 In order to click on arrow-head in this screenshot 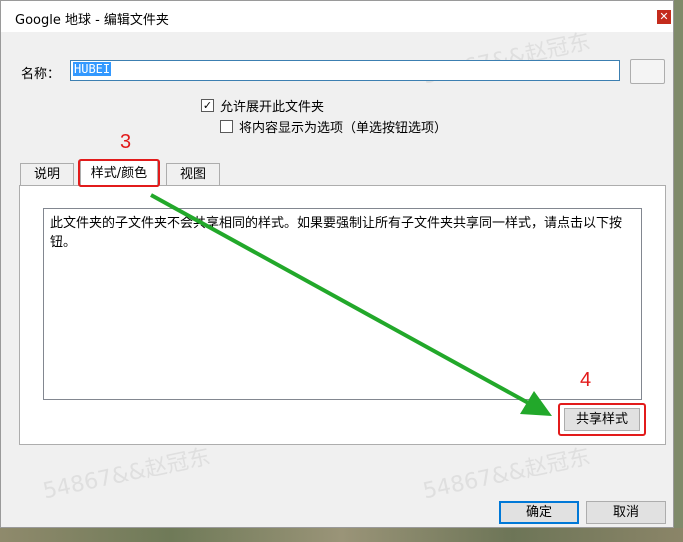, I will do `click(536, 403)`.